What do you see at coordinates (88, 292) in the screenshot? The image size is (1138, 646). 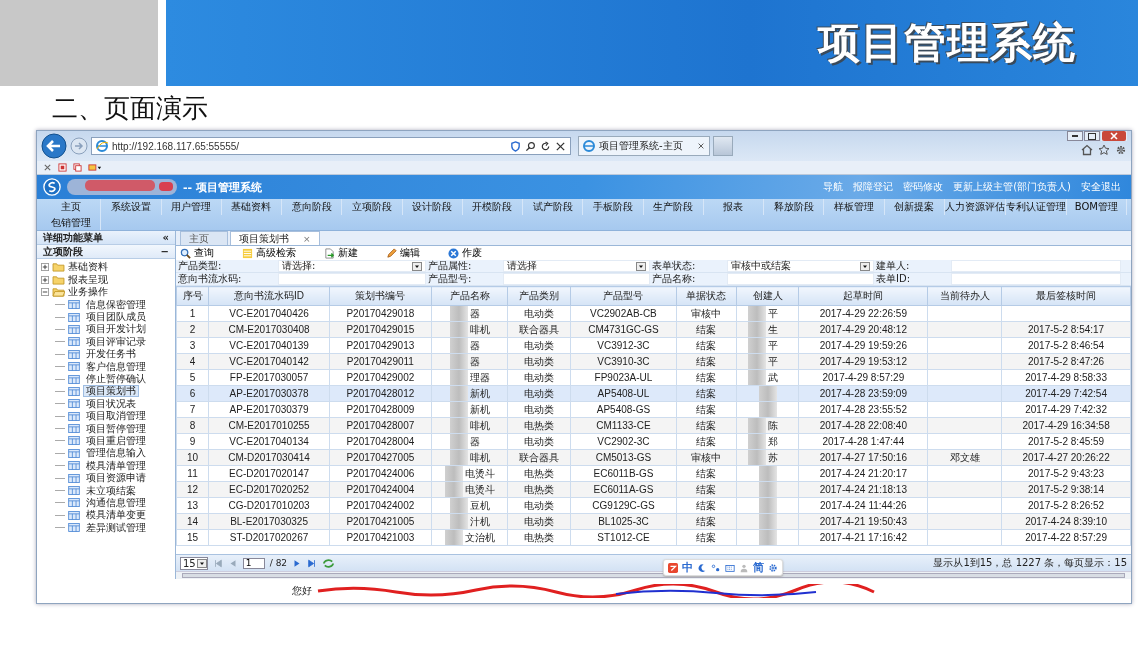 I see `tree-item: 业务操作` at bounding box center [88, 292].